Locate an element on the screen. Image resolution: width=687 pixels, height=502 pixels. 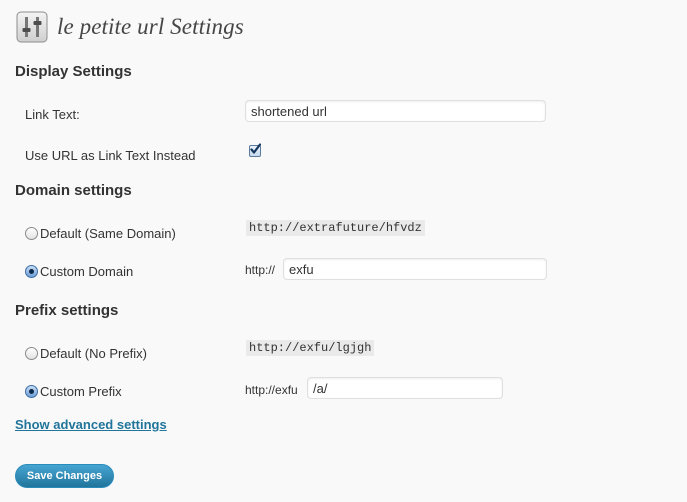
prefix-settings-heading: Prefix settings is located at coordinates (67, 310).